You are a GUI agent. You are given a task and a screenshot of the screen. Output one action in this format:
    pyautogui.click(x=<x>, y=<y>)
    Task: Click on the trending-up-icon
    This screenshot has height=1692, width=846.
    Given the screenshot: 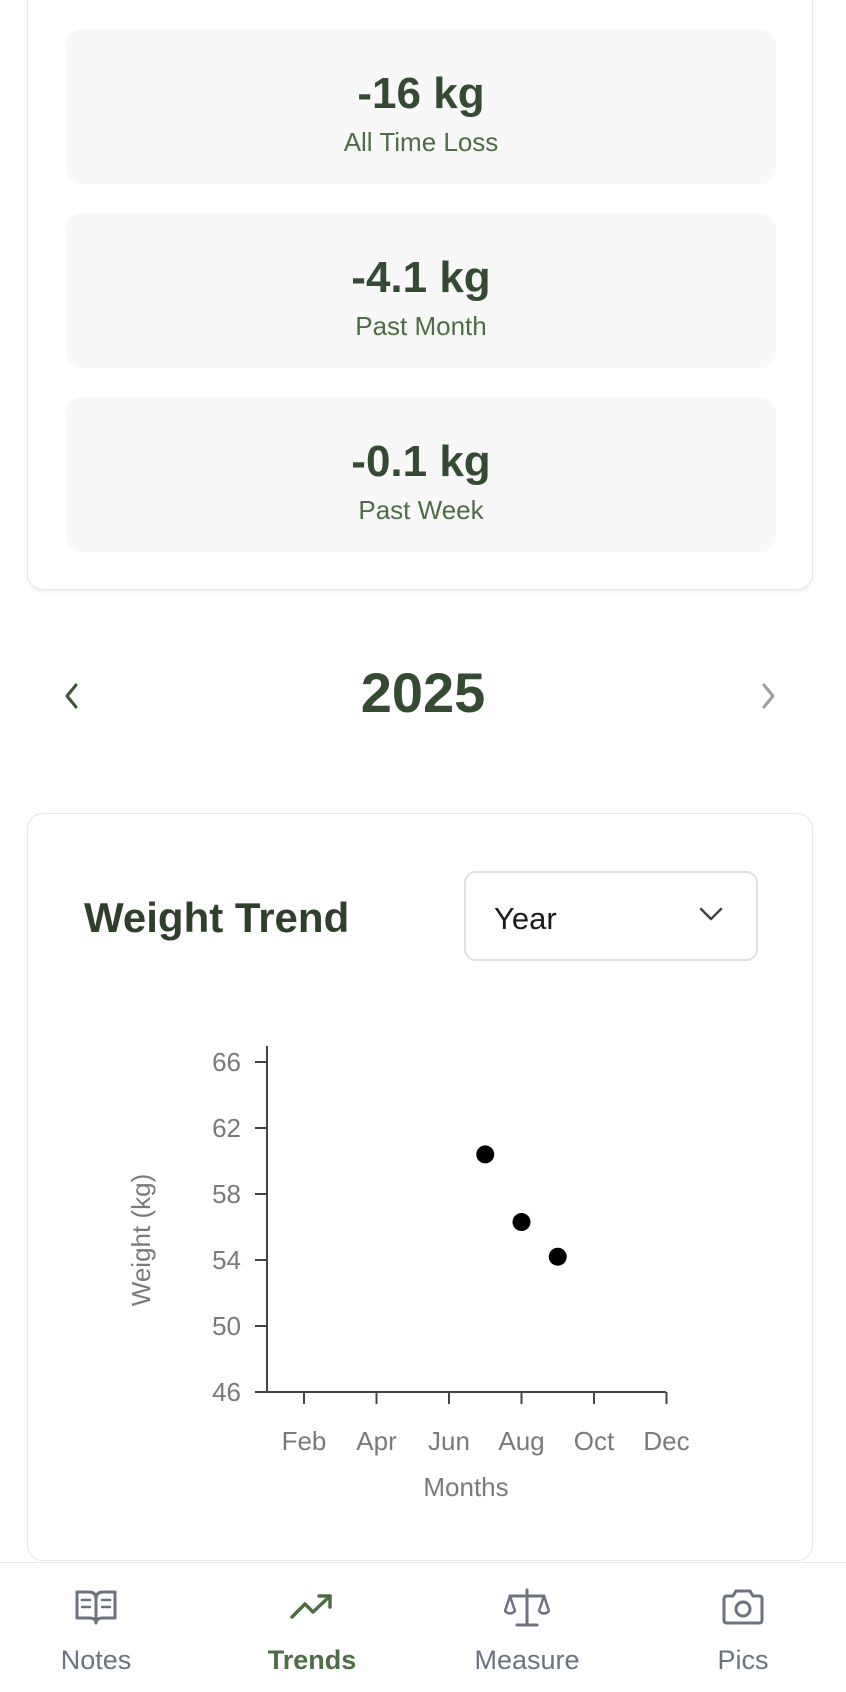 What is the action you would take?
    pyautogui.click(x=311, y=1606)
    